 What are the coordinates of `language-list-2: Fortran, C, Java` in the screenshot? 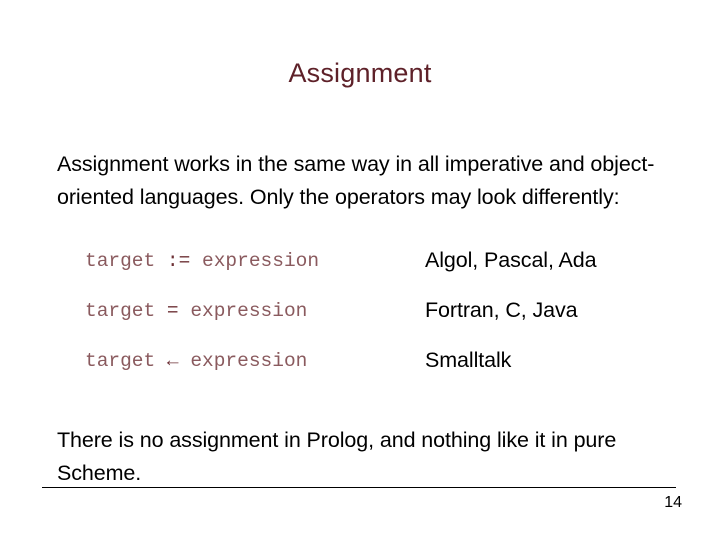 It's located at (501, 310).